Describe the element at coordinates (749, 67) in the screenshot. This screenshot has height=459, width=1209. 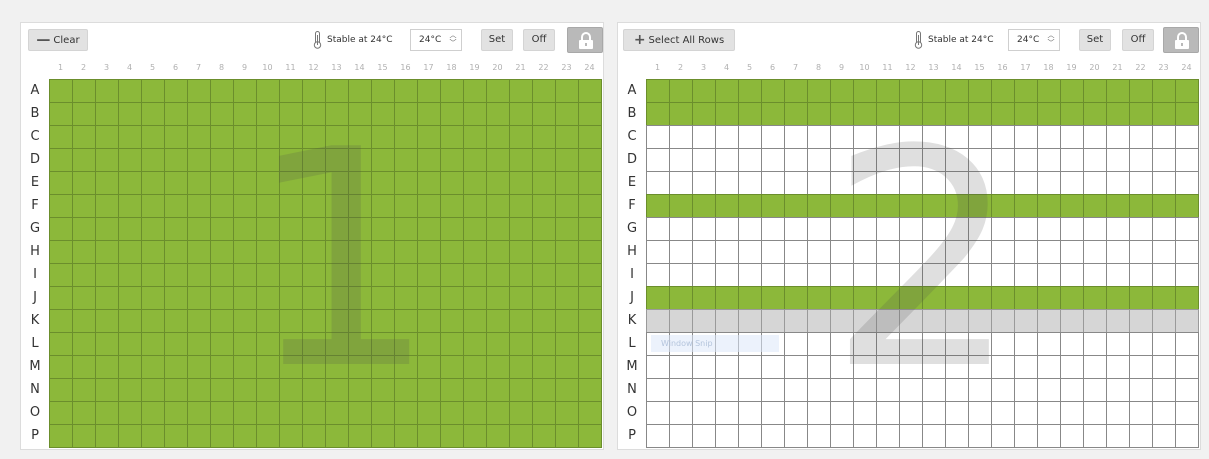
I see `column-number: 5` at that location.